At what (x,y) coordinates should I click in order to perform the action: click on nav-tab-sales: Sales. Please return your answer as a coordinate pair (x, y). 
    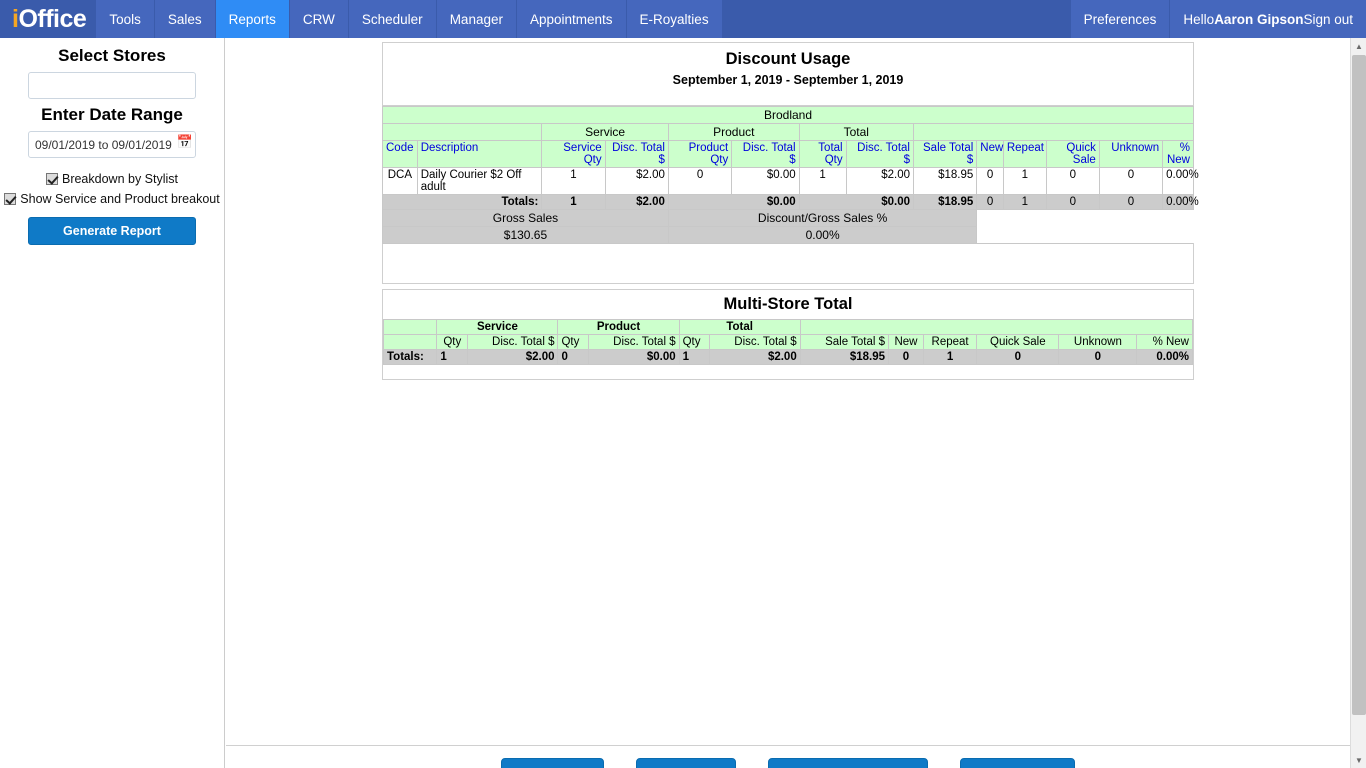
    Looking at the image, I should click on (185, 19).